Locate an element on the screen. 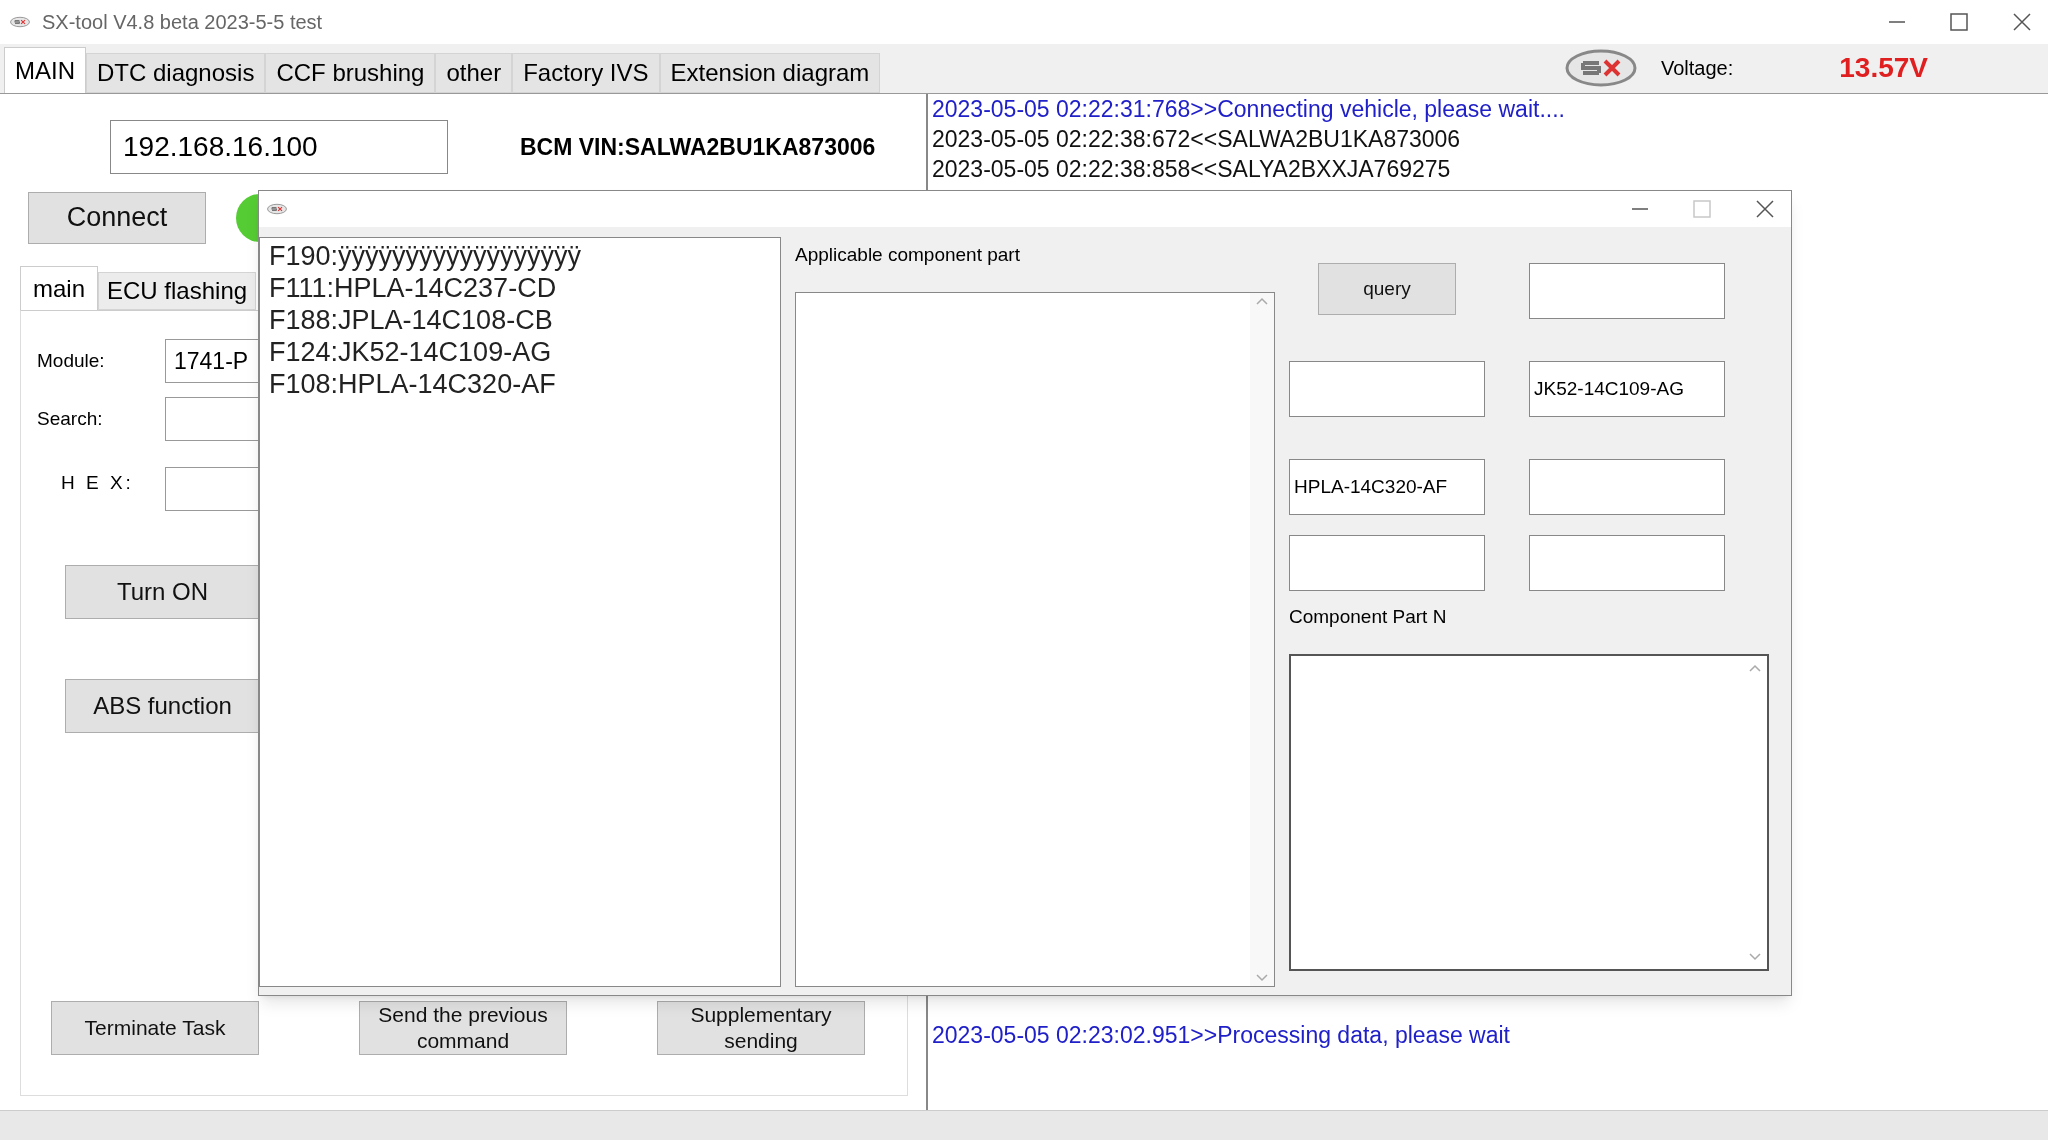 This screenshot has width=2048, height=1140. tab: DTC diagnosis is located at coordinates (176, 73).